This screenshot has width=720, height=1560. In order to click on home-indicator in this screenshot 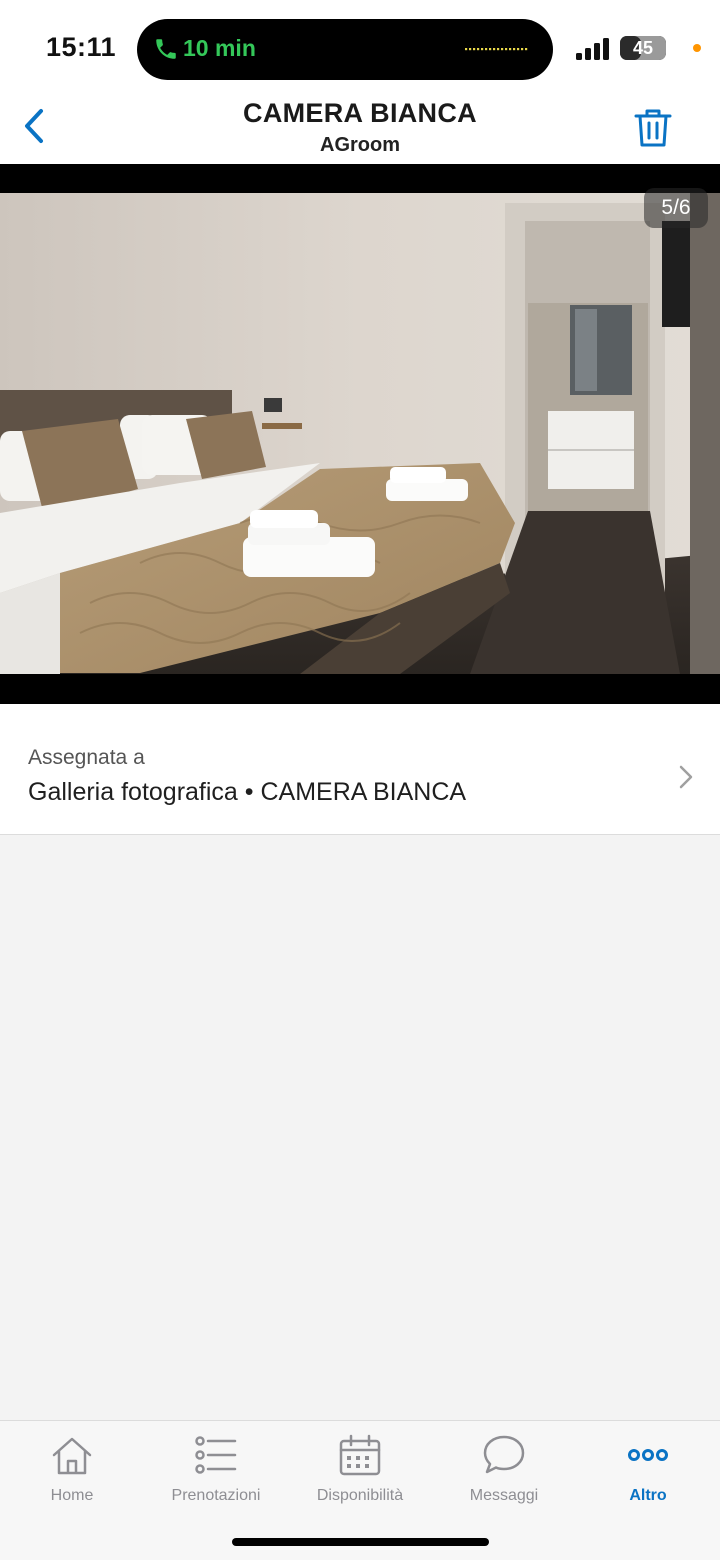, I will do `click(360, 1542)`.